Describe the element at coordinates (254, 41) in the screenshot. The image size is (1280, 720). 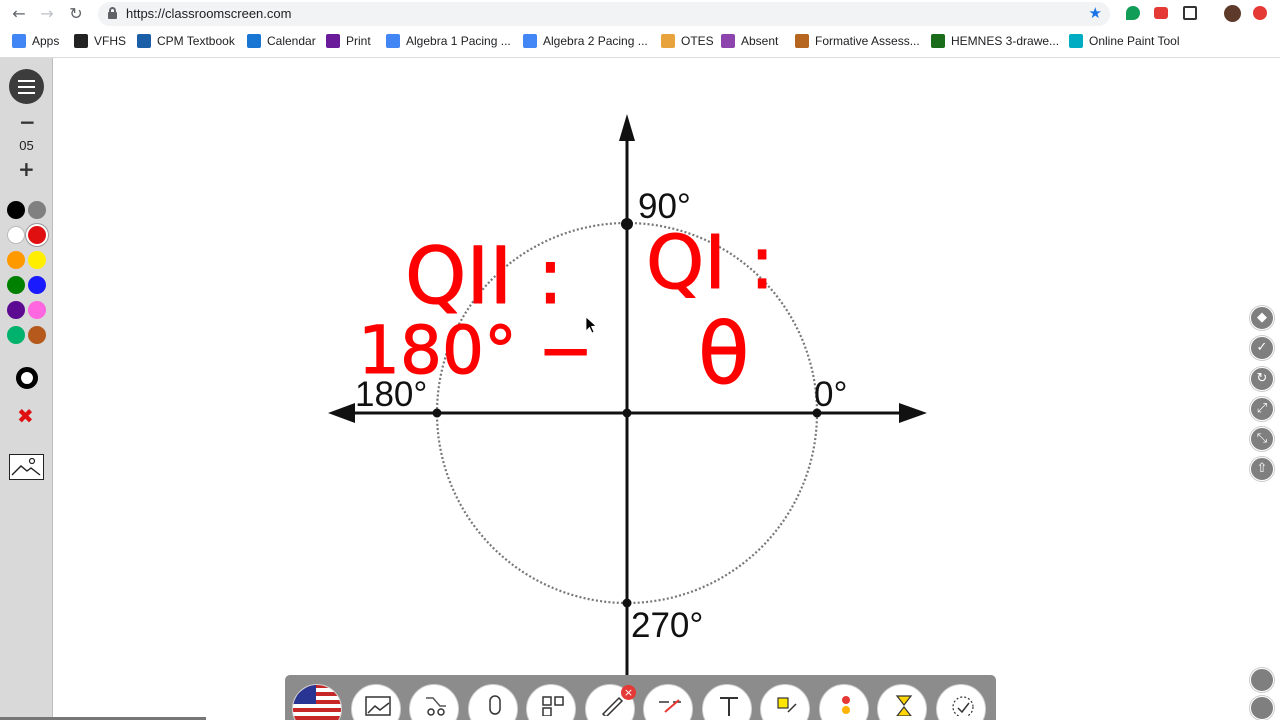
I see `calendar-icon` at that location.